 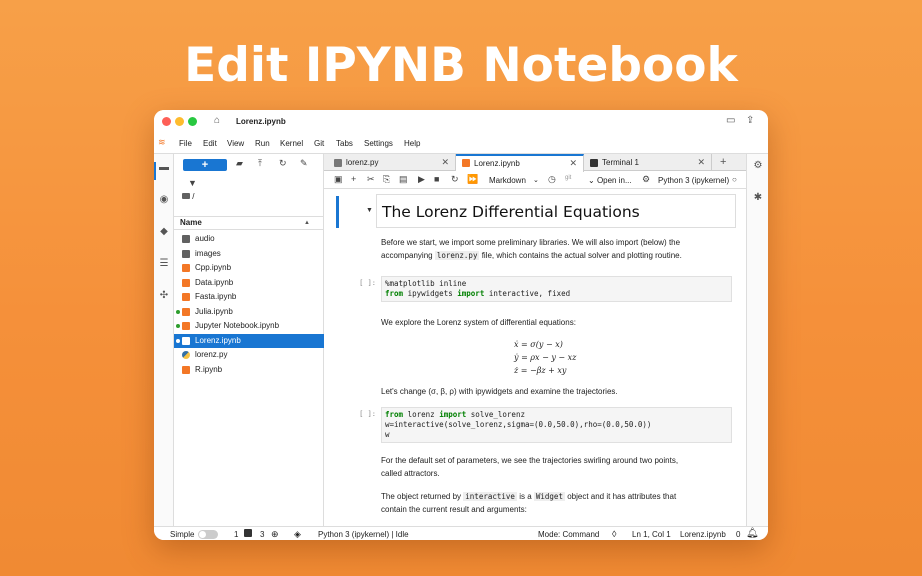 I want to click on new-folder-icon: ▰, so click(x=239, y=163).